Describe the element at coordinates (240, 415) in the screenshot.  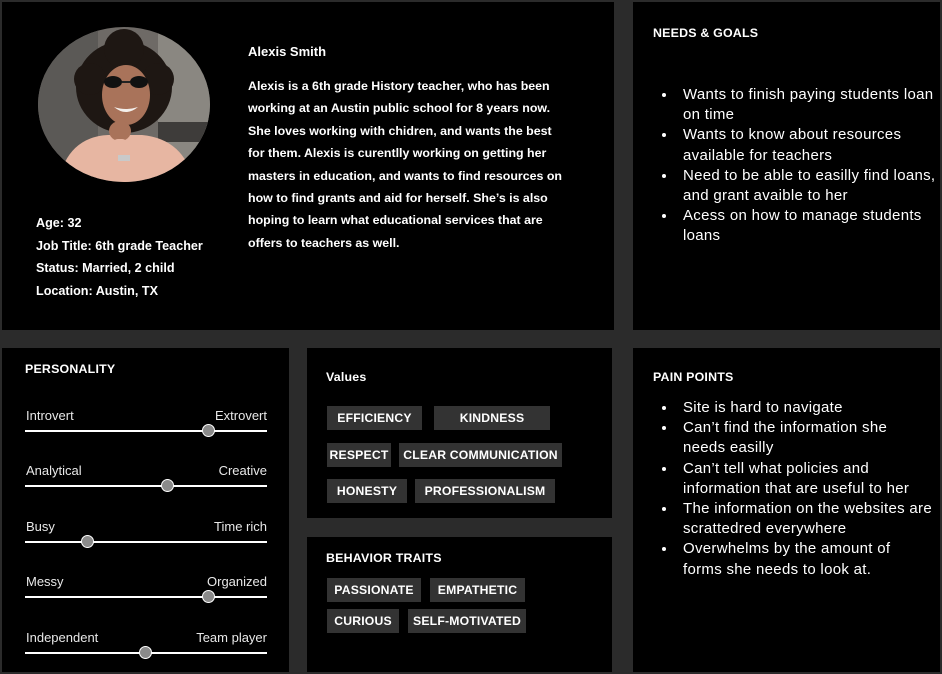
I see `slider-right-label: Extrovert` at that location.